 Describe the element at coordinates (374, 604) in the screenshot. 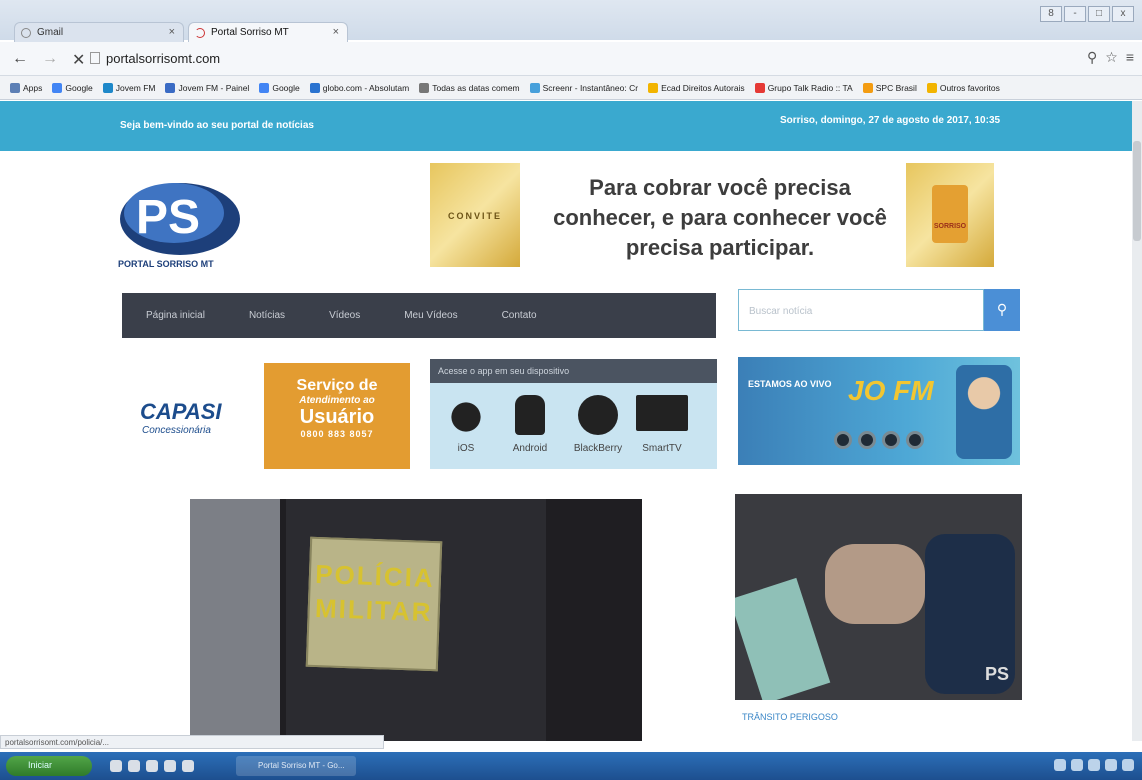

I see `police-patch: POLÍCIA MILITAR` at that location.